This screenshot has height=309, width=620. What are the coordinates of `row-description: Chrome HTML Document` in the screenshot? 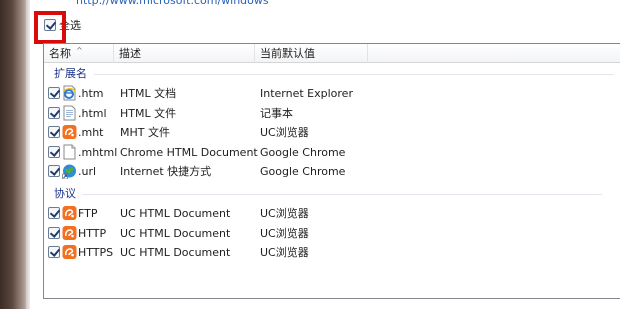 It's located at (189, 152).